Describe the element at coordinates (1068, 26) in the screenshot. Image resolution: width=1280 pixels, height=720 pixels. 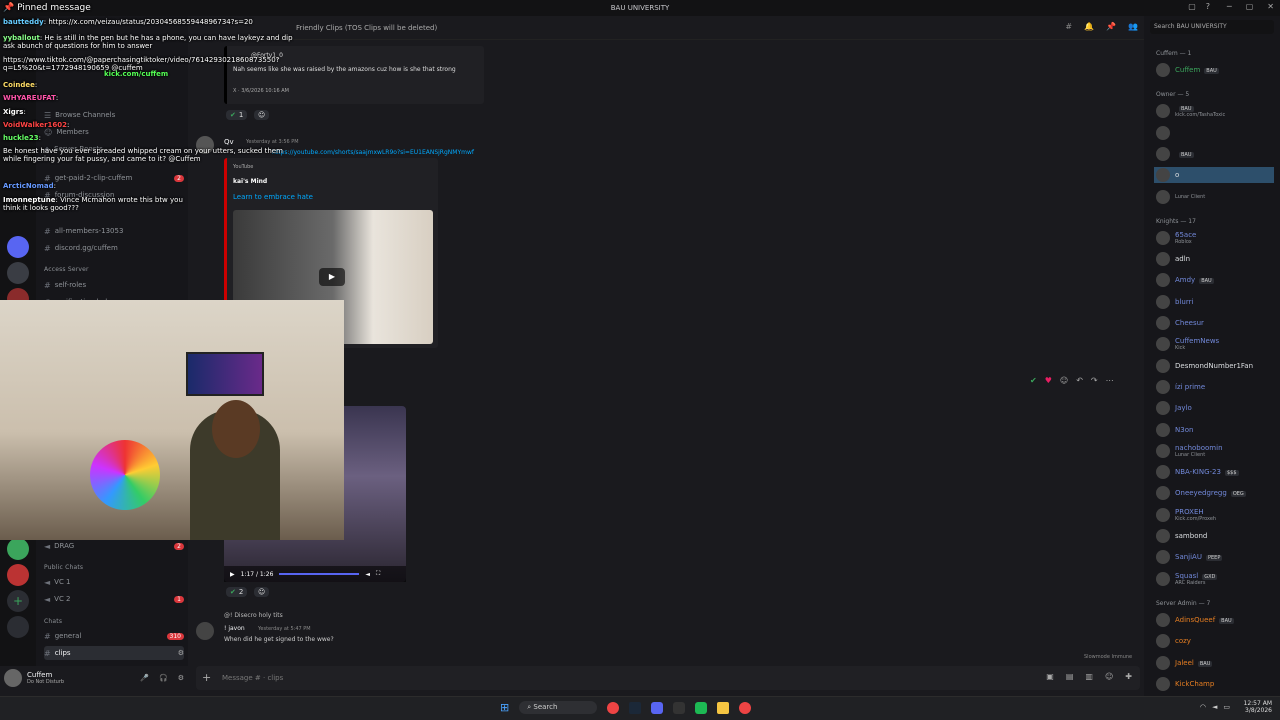
I see `threads-icon: #` at that location.